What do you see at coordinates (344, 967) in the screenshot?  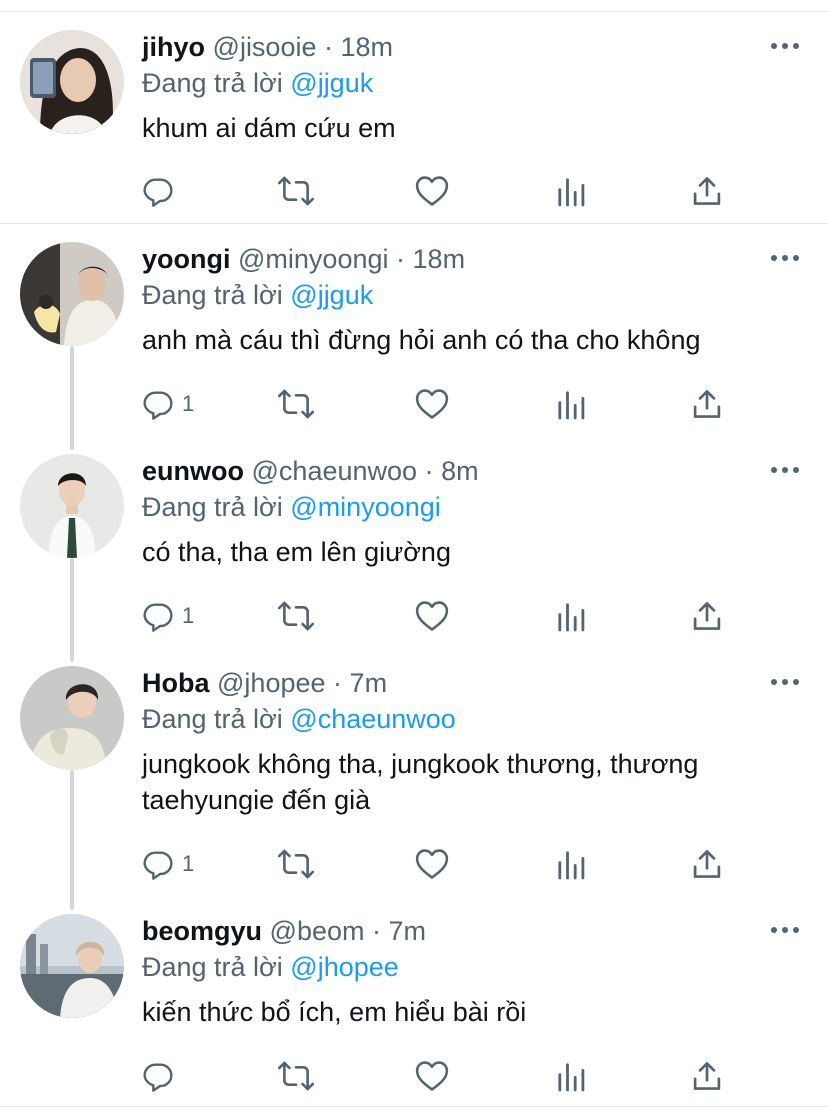 I see `reply-mention: @jhopee` at bounding box center [344, 967].